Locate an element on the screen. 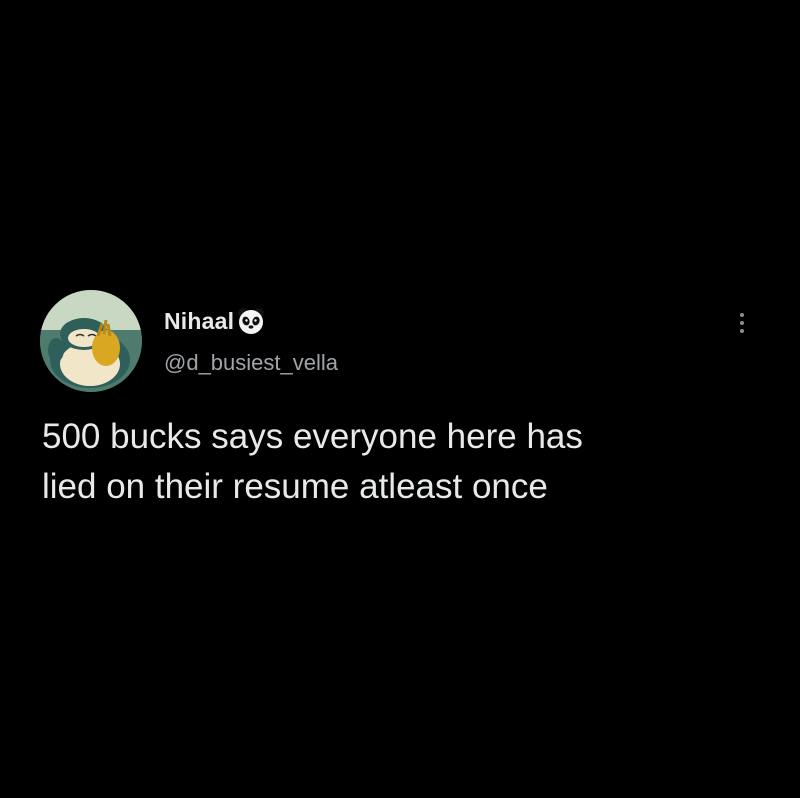 The image size is (800, 798). vertical-ellipsis-icon is located at coordinates (742, 315).